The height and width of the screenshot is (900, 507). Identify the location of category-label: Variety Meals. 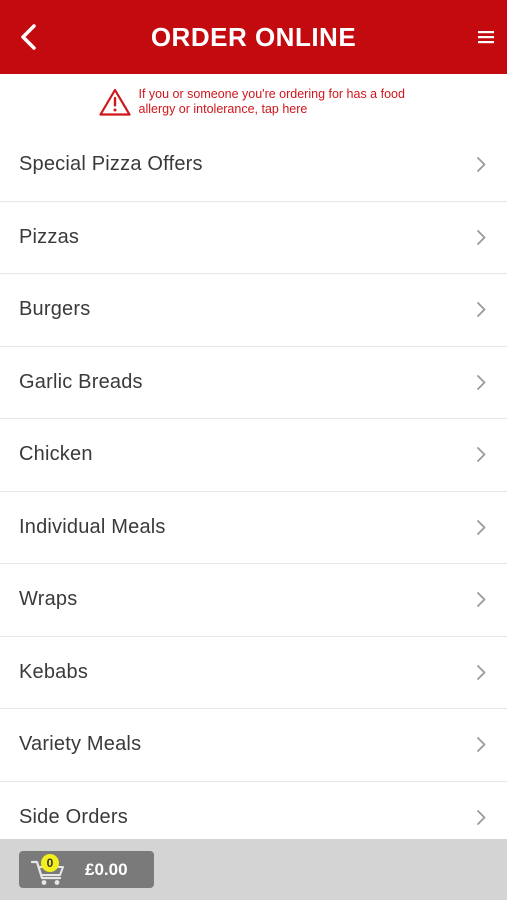
(80, 744).